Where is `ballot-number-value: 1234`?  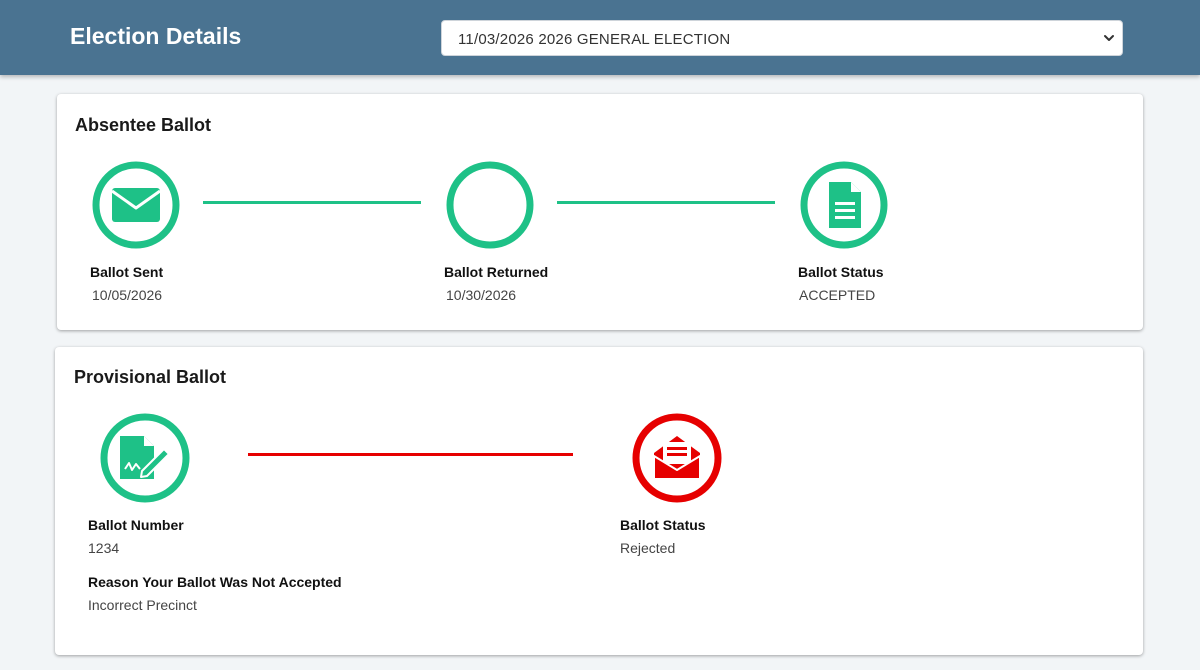
ballot-number-value: 1234 is located at coordinates (104, 548).